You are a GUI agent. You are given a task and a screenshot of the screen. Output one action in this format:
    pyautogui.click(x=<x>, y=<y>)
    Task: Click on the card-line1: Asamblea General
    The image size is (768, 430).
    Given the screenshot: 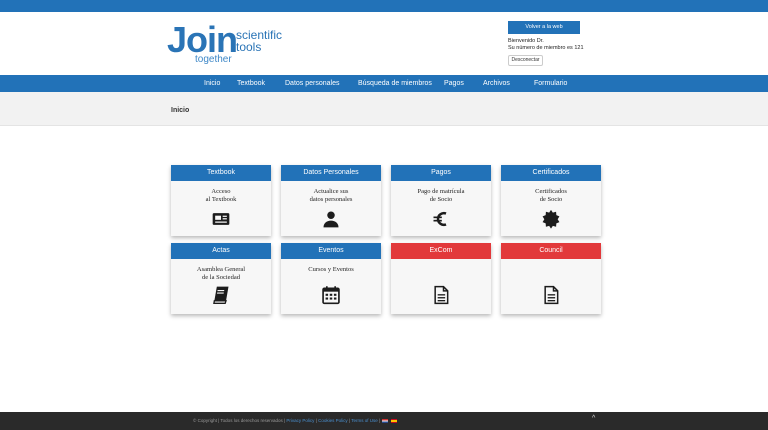 What is the action you would take?
    pyautogui.click(x=221, y=269)
    